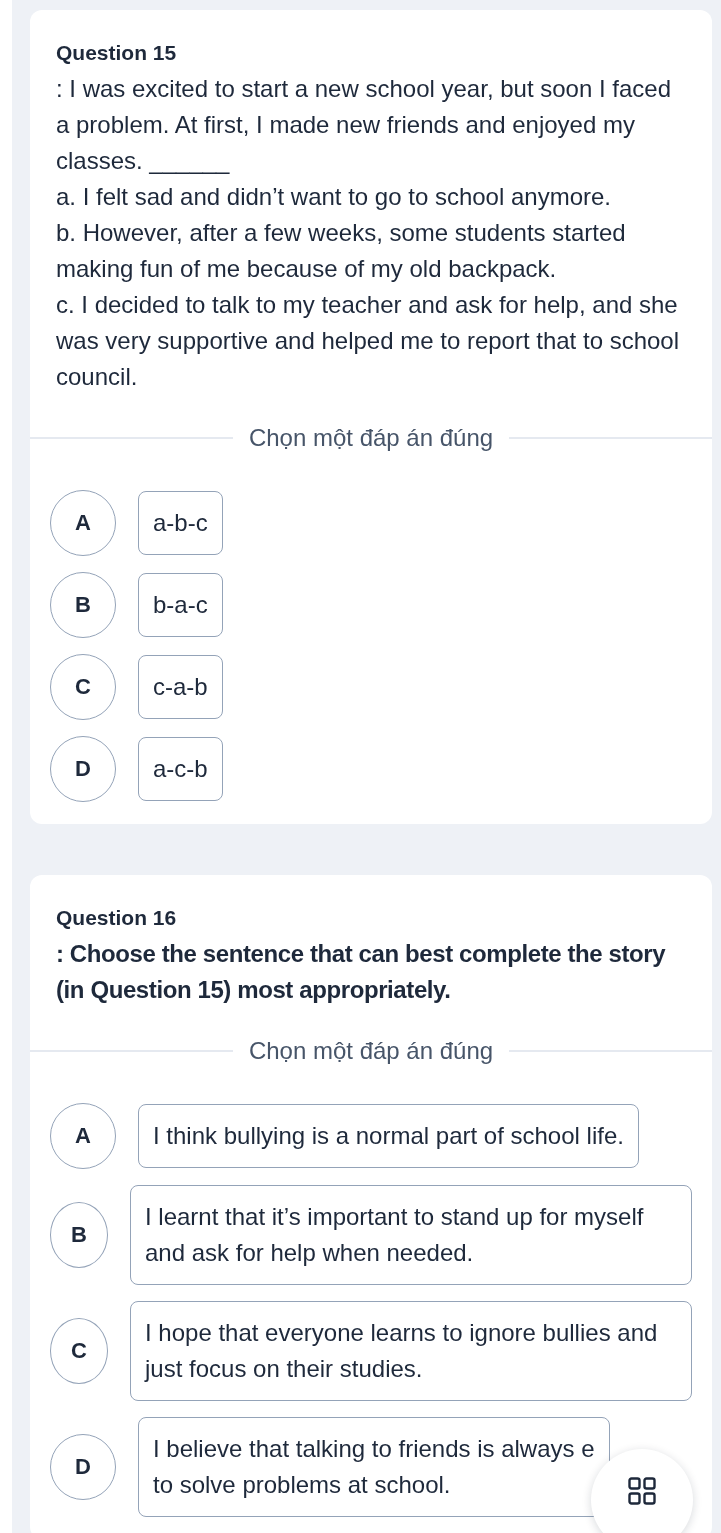 This screenshot has width=721, height=1533. Describe the element at coordinates (411, 1351) in the screenshot. I see `answer-option: I hope that everyone learns to ignore bullies and just focus on their studies.` at that location.